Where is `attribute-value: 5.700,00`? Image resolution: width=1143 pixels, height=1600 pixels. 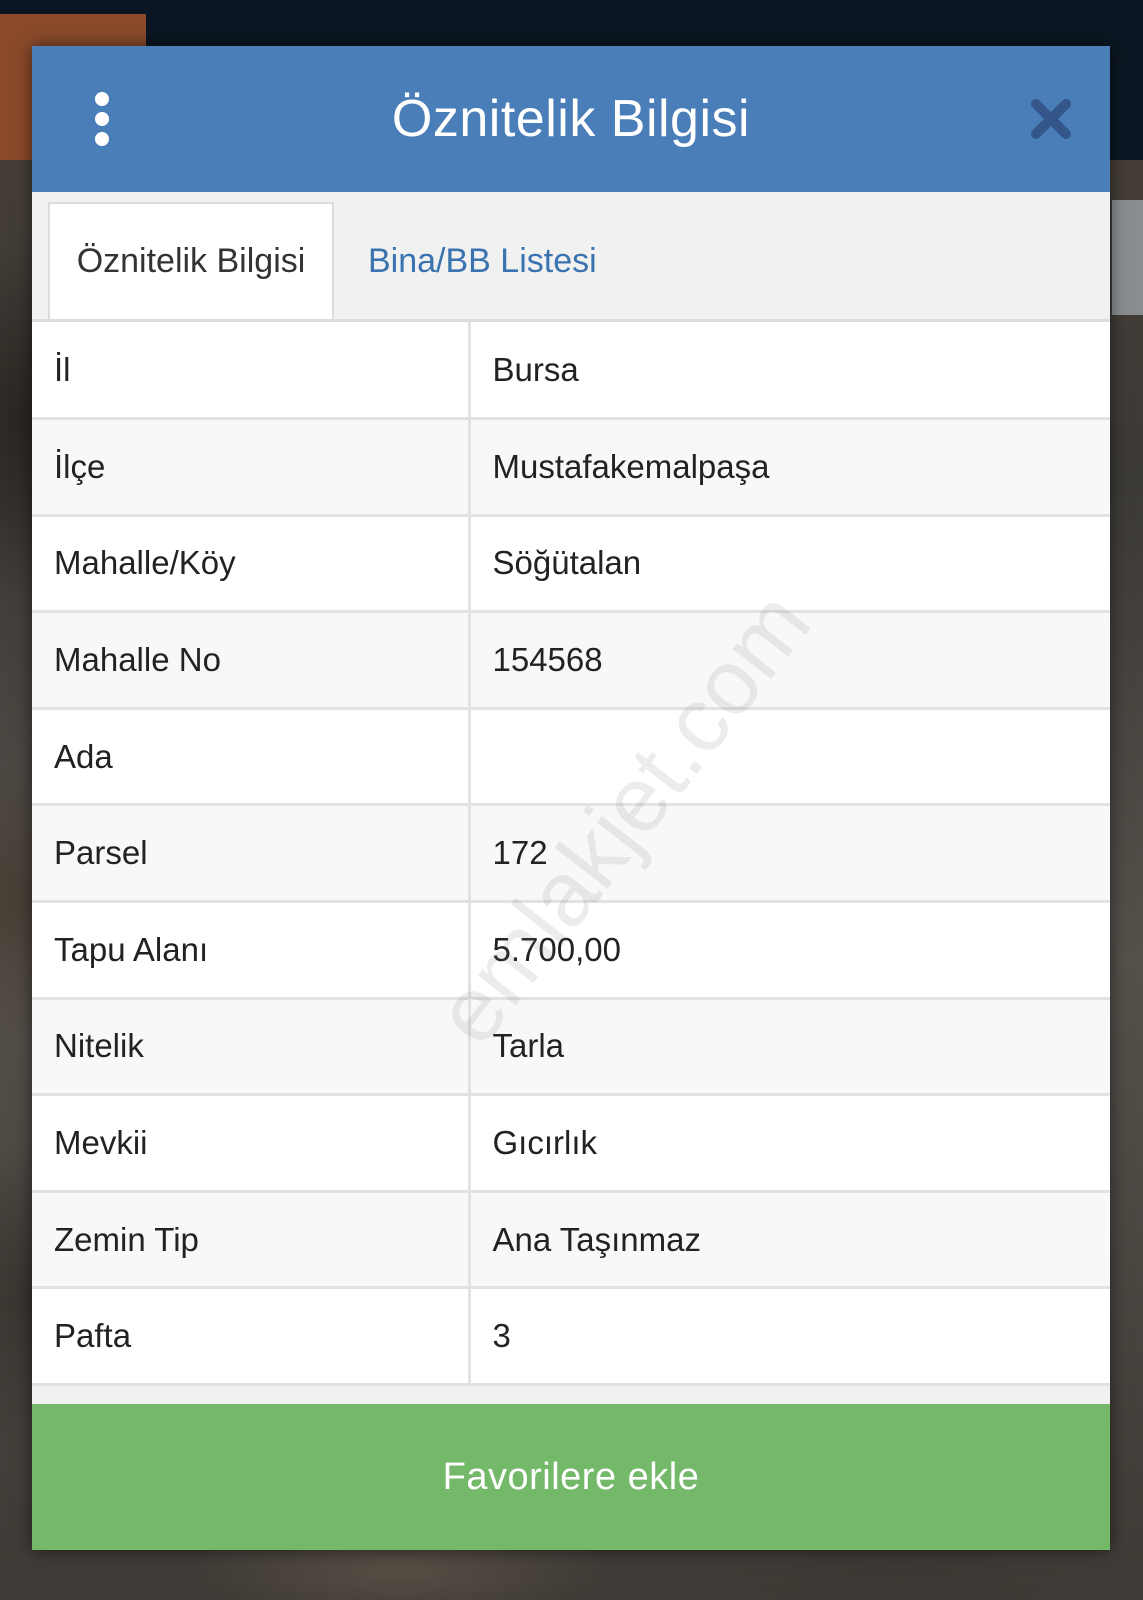 attribute-value: 5.700,00 is located at coordinates (788, 950).